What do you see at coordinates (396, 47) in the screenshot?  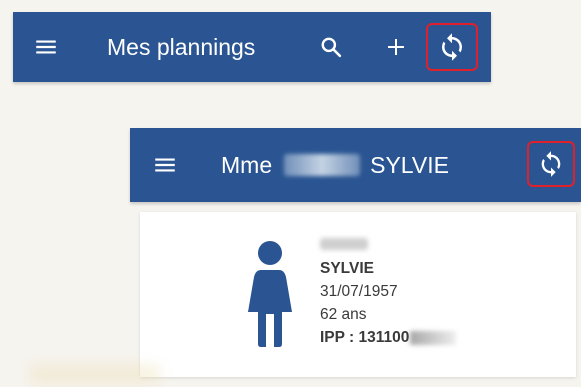 I see `add-icon` at bounding box center [396, 47].